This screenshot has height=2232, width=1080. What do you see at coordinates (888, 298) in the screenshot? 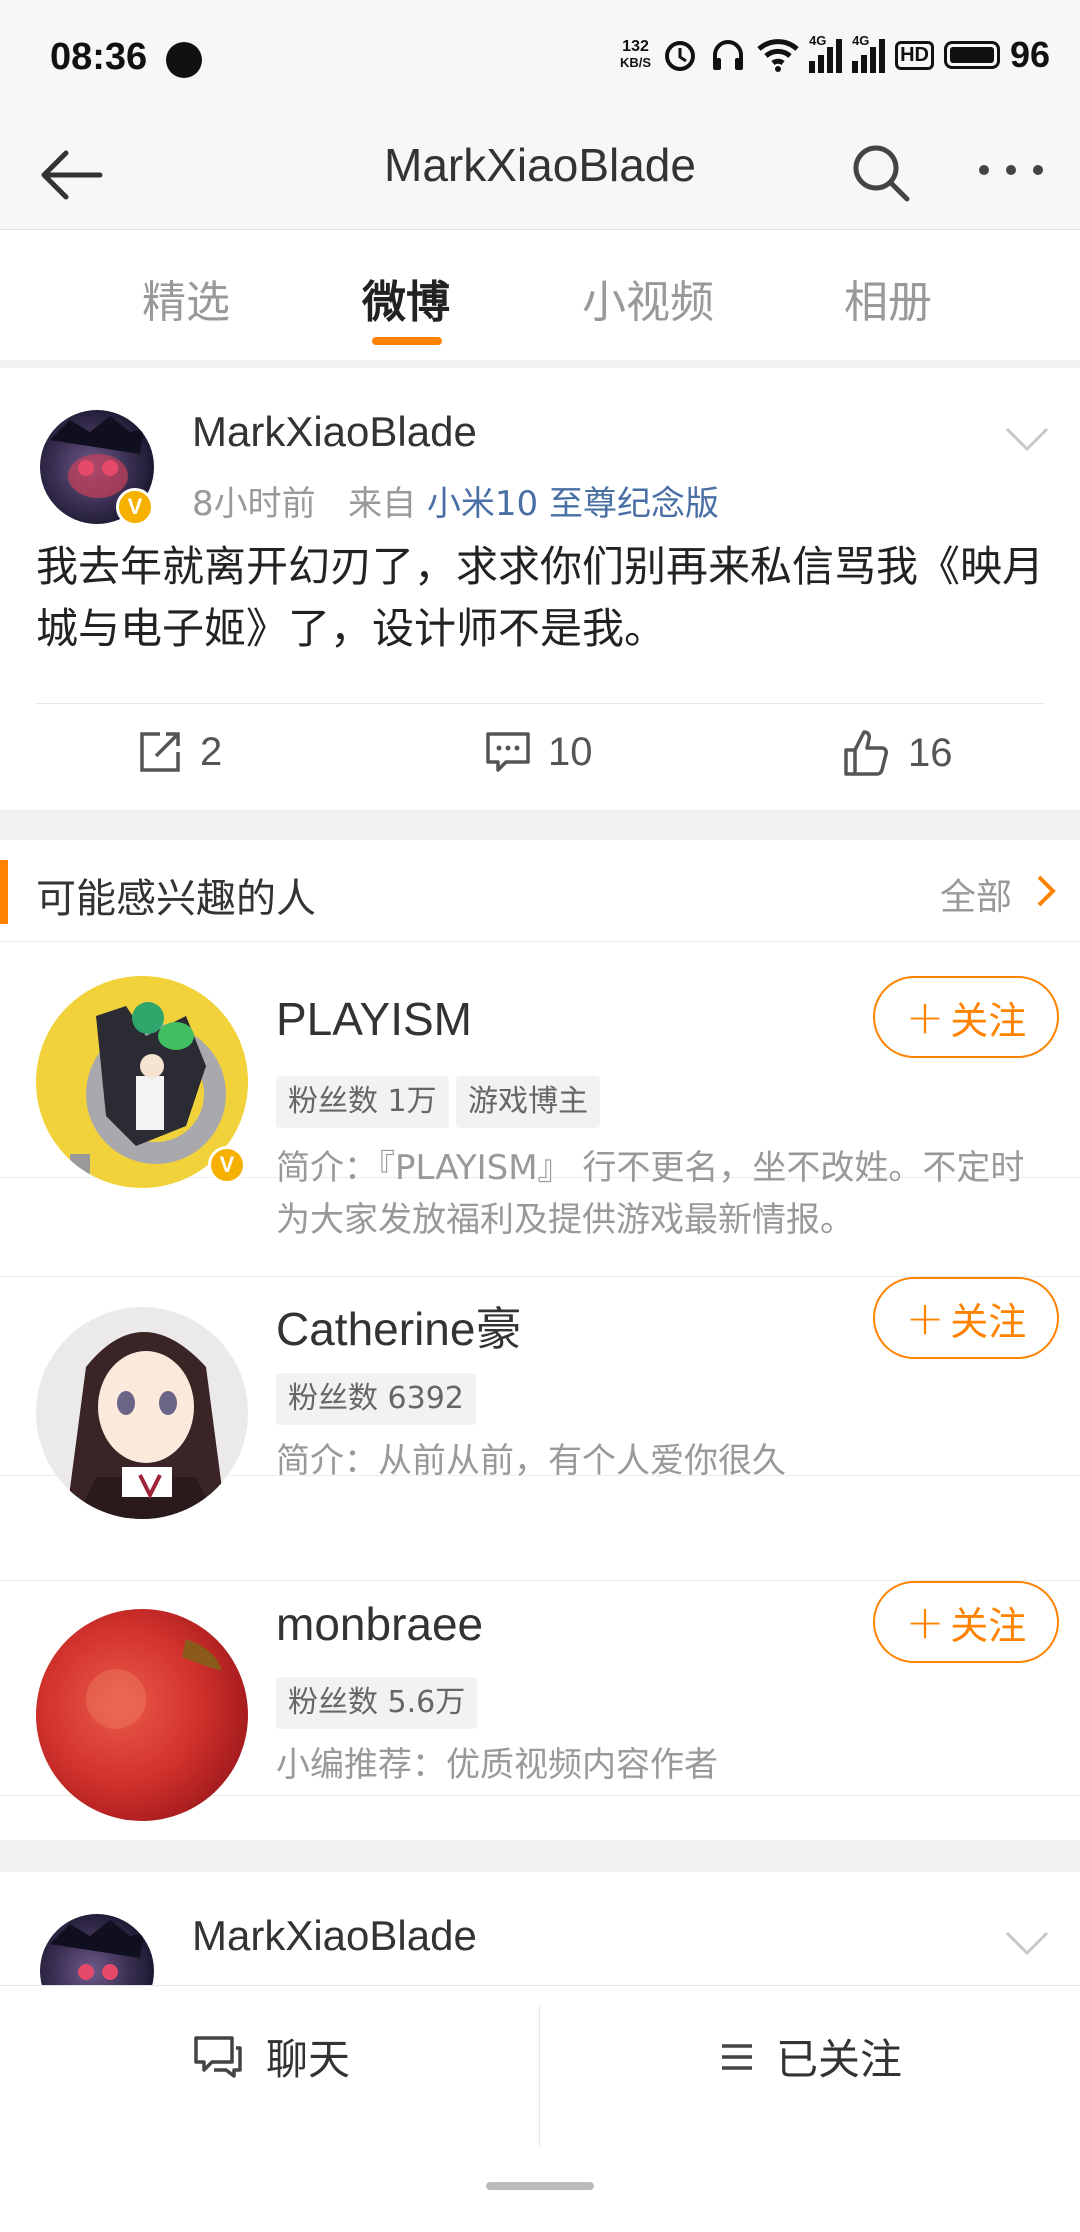
I see `tab-albums: 相册` at bounding box center [888, 298].